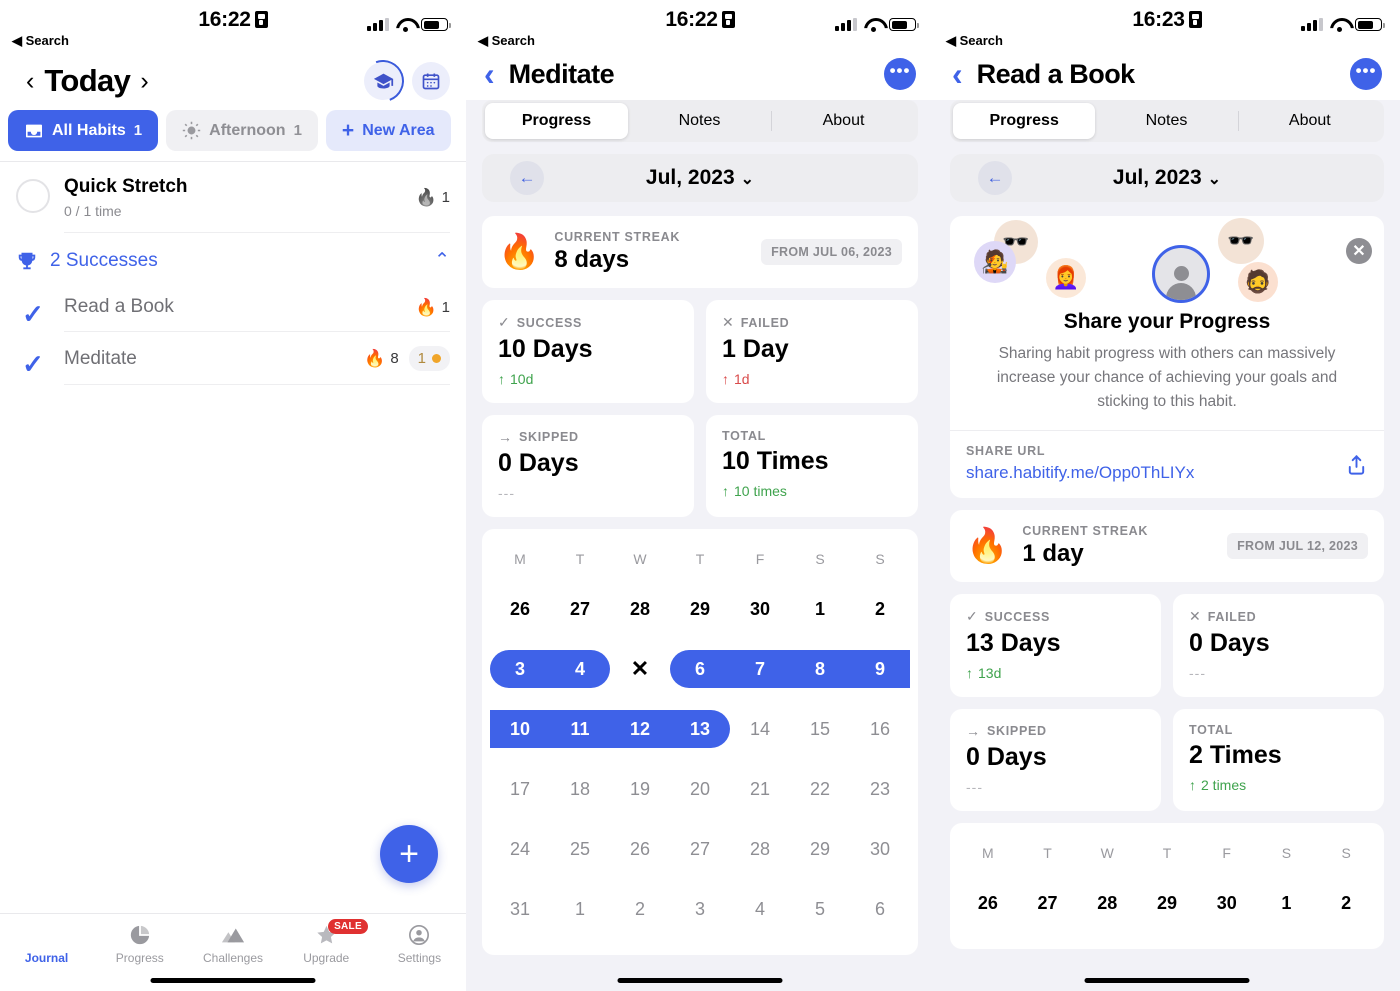 The height and width of the screenshot is (991, 1400). What do you see at coordinates (388, 130) in the screenshot?
I see `chip-new-area: + New Area` at bounding box center [388, 130].